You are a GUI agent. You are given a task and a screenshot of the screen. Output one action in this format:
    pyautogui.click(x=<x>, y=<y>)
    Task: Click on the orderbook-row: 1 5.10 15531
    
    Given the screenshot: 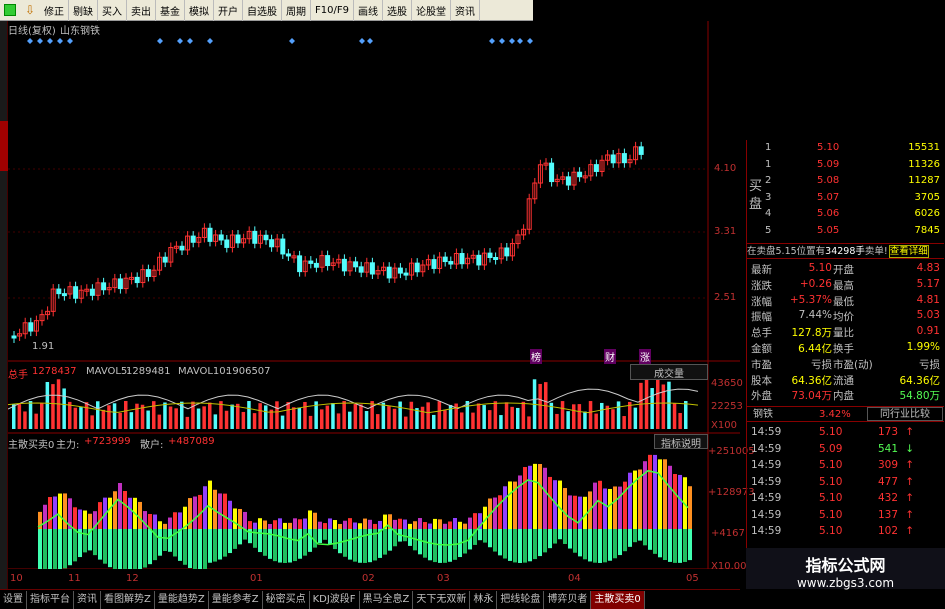 What is the action you would take?
    pyautogui.click(x=845, y=149)
    